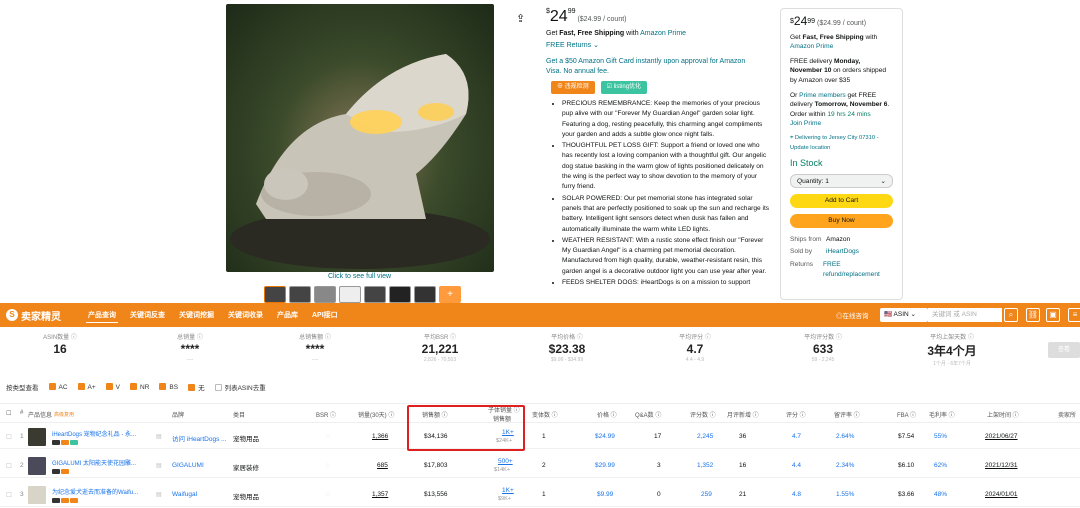  What do you see at coordinates (572, 45) in the screenshot?
I see `free-returns-link: FREE Returns ⌄` at bounding box center [572, 45].